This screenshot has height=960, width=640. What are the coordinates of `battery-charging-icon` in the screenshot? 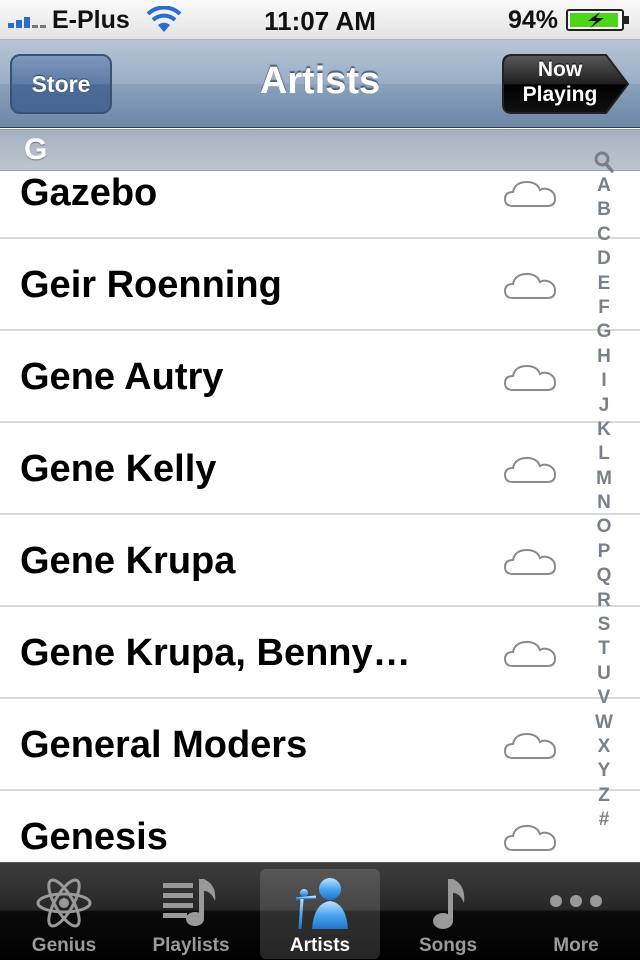 It's located at (597, 20).